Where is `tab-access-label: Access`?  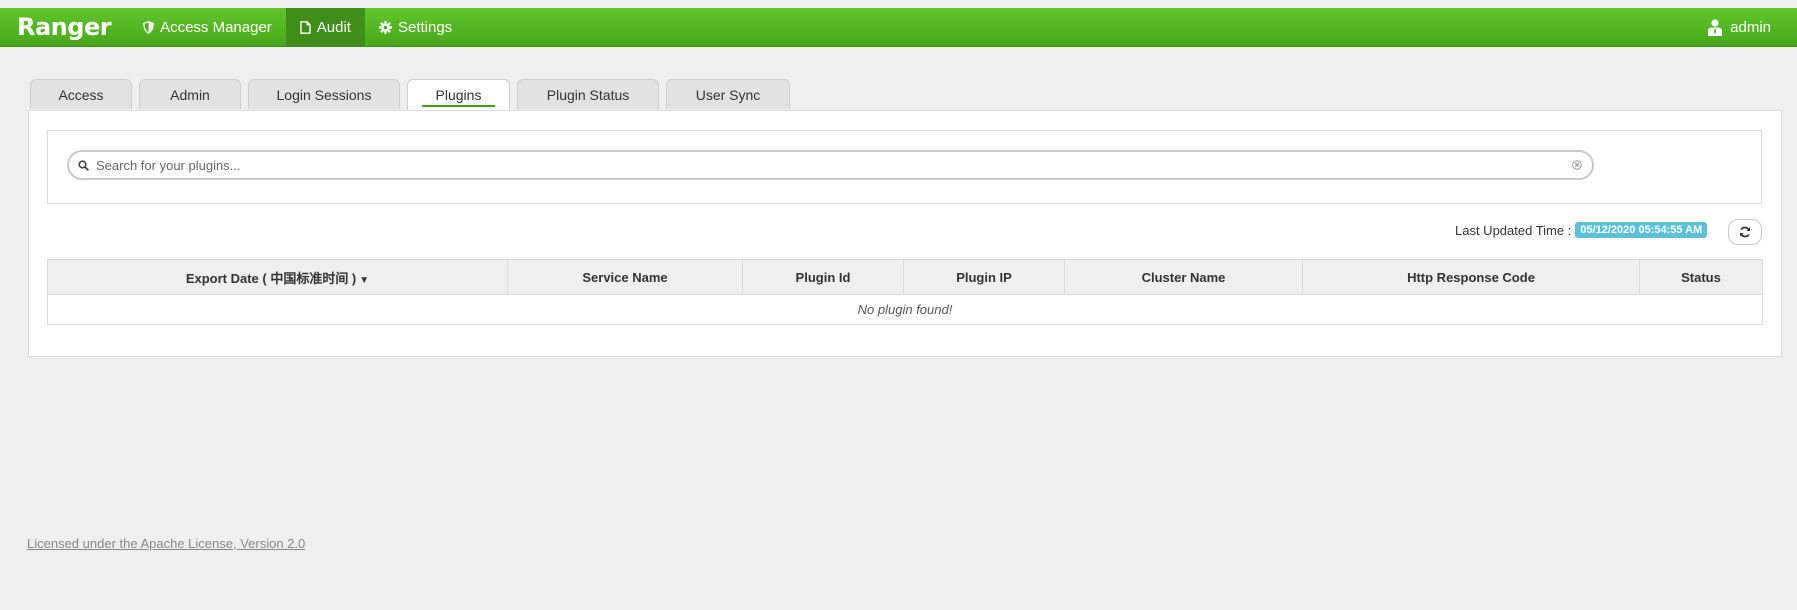 tab-access-label: Access is located at coordinates (81, 94).